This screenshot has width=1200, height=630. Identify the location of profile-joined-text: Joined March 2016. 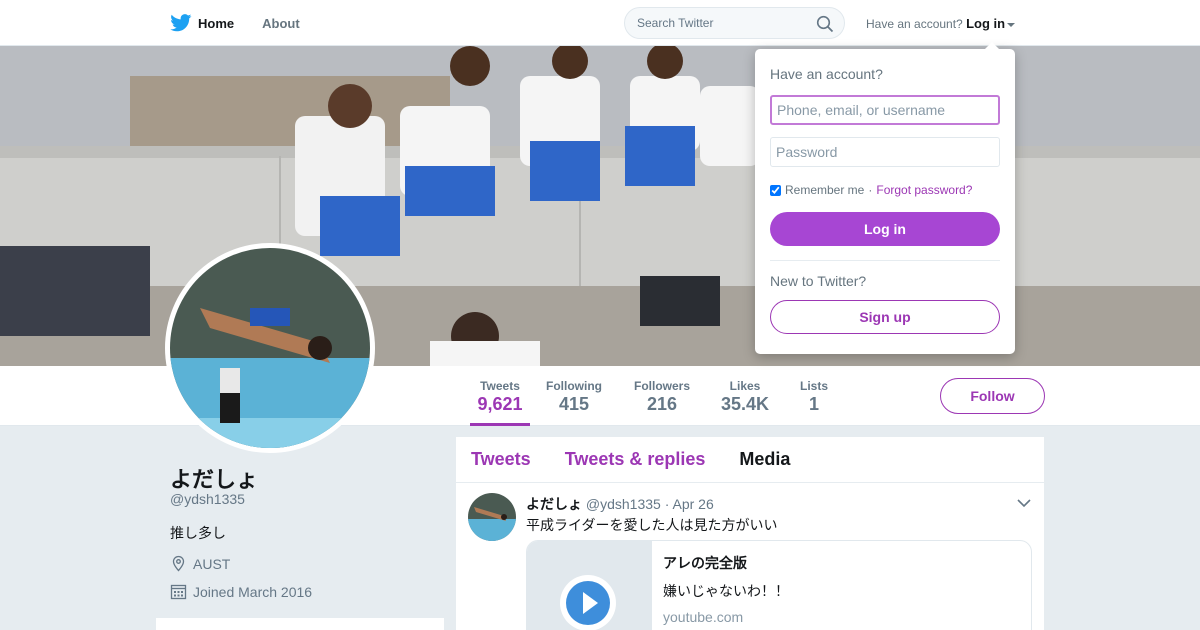
(253, 591).